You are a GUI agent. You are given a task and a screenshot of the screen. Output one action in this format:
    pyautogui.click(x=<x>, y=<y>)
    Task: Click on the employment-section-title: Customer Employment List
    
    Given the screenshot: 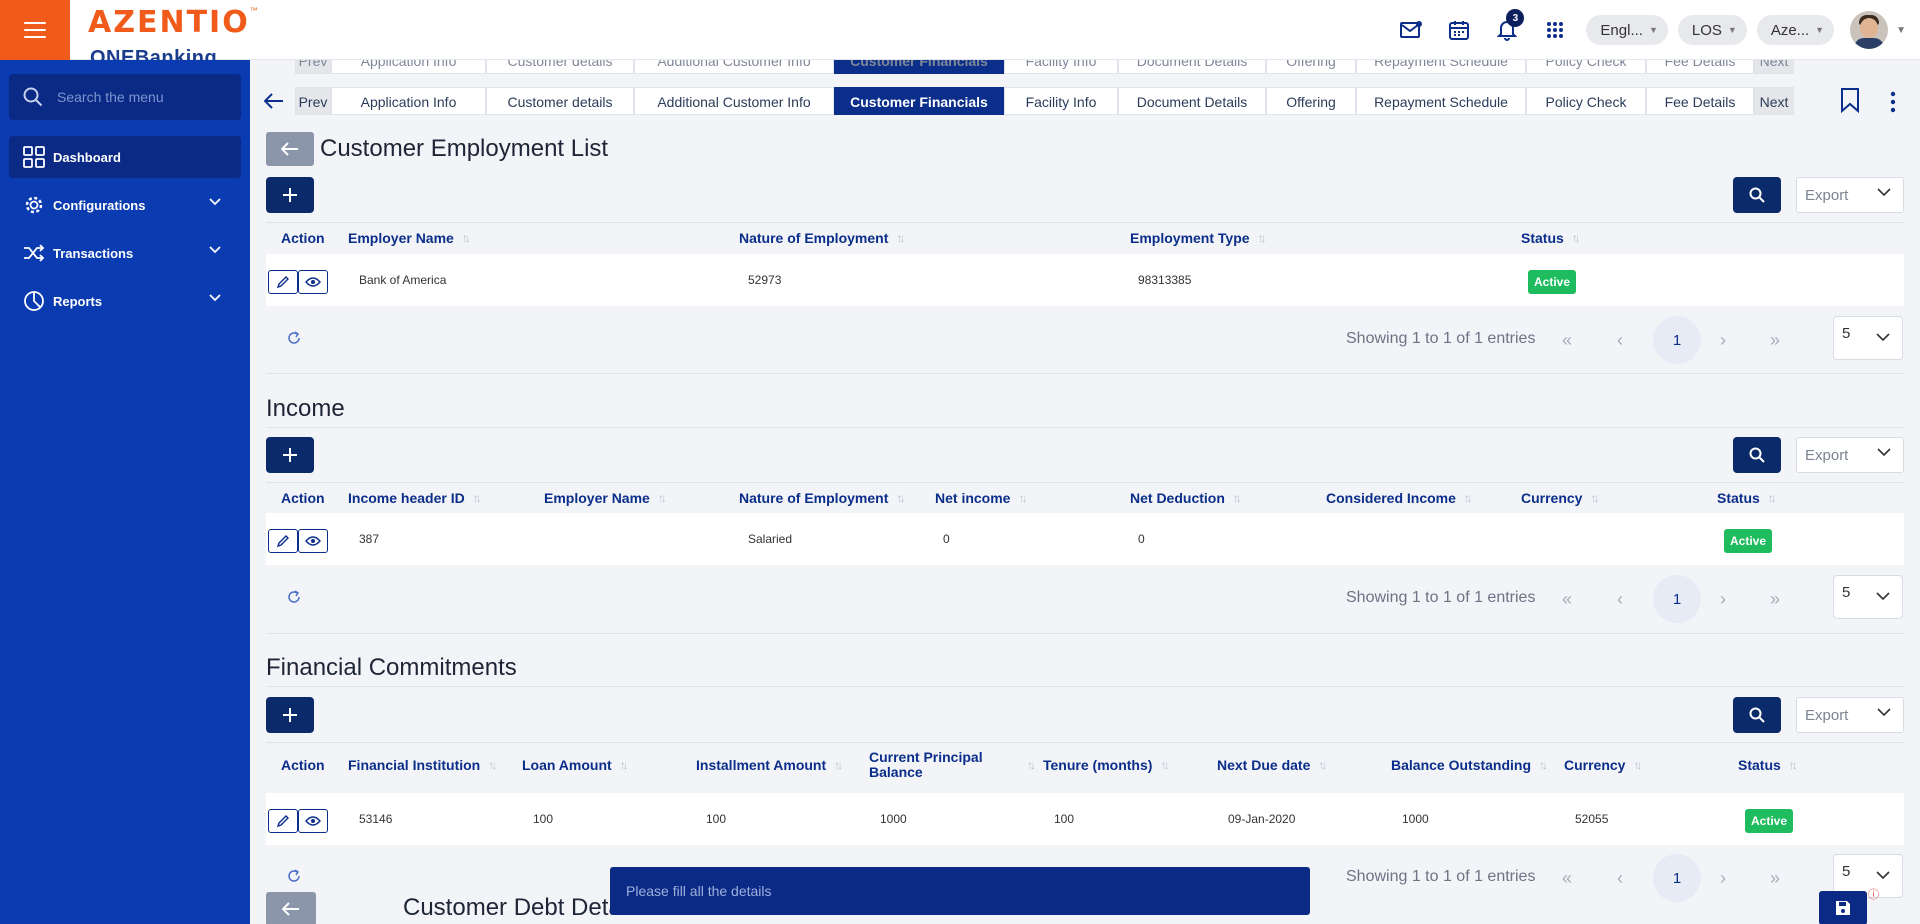 What is the action you would take?
    pyautogui.click(x=464, y=148)
    